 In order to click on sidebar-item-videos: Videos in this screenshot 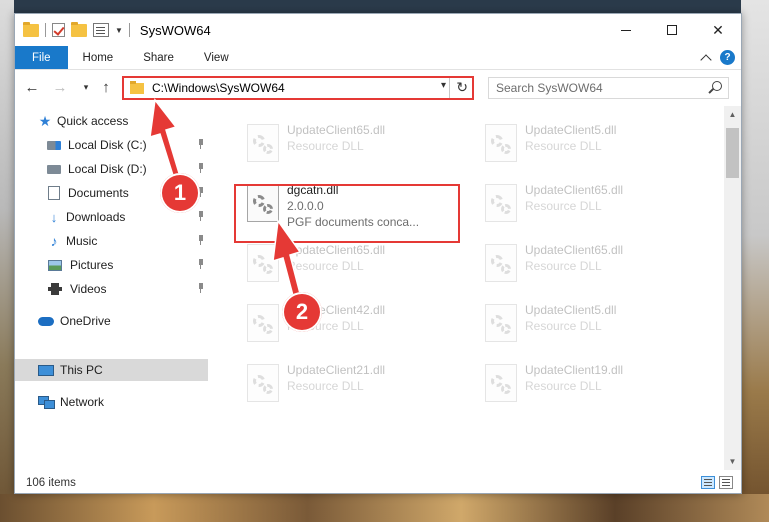, I will do `click(111, 289)`.